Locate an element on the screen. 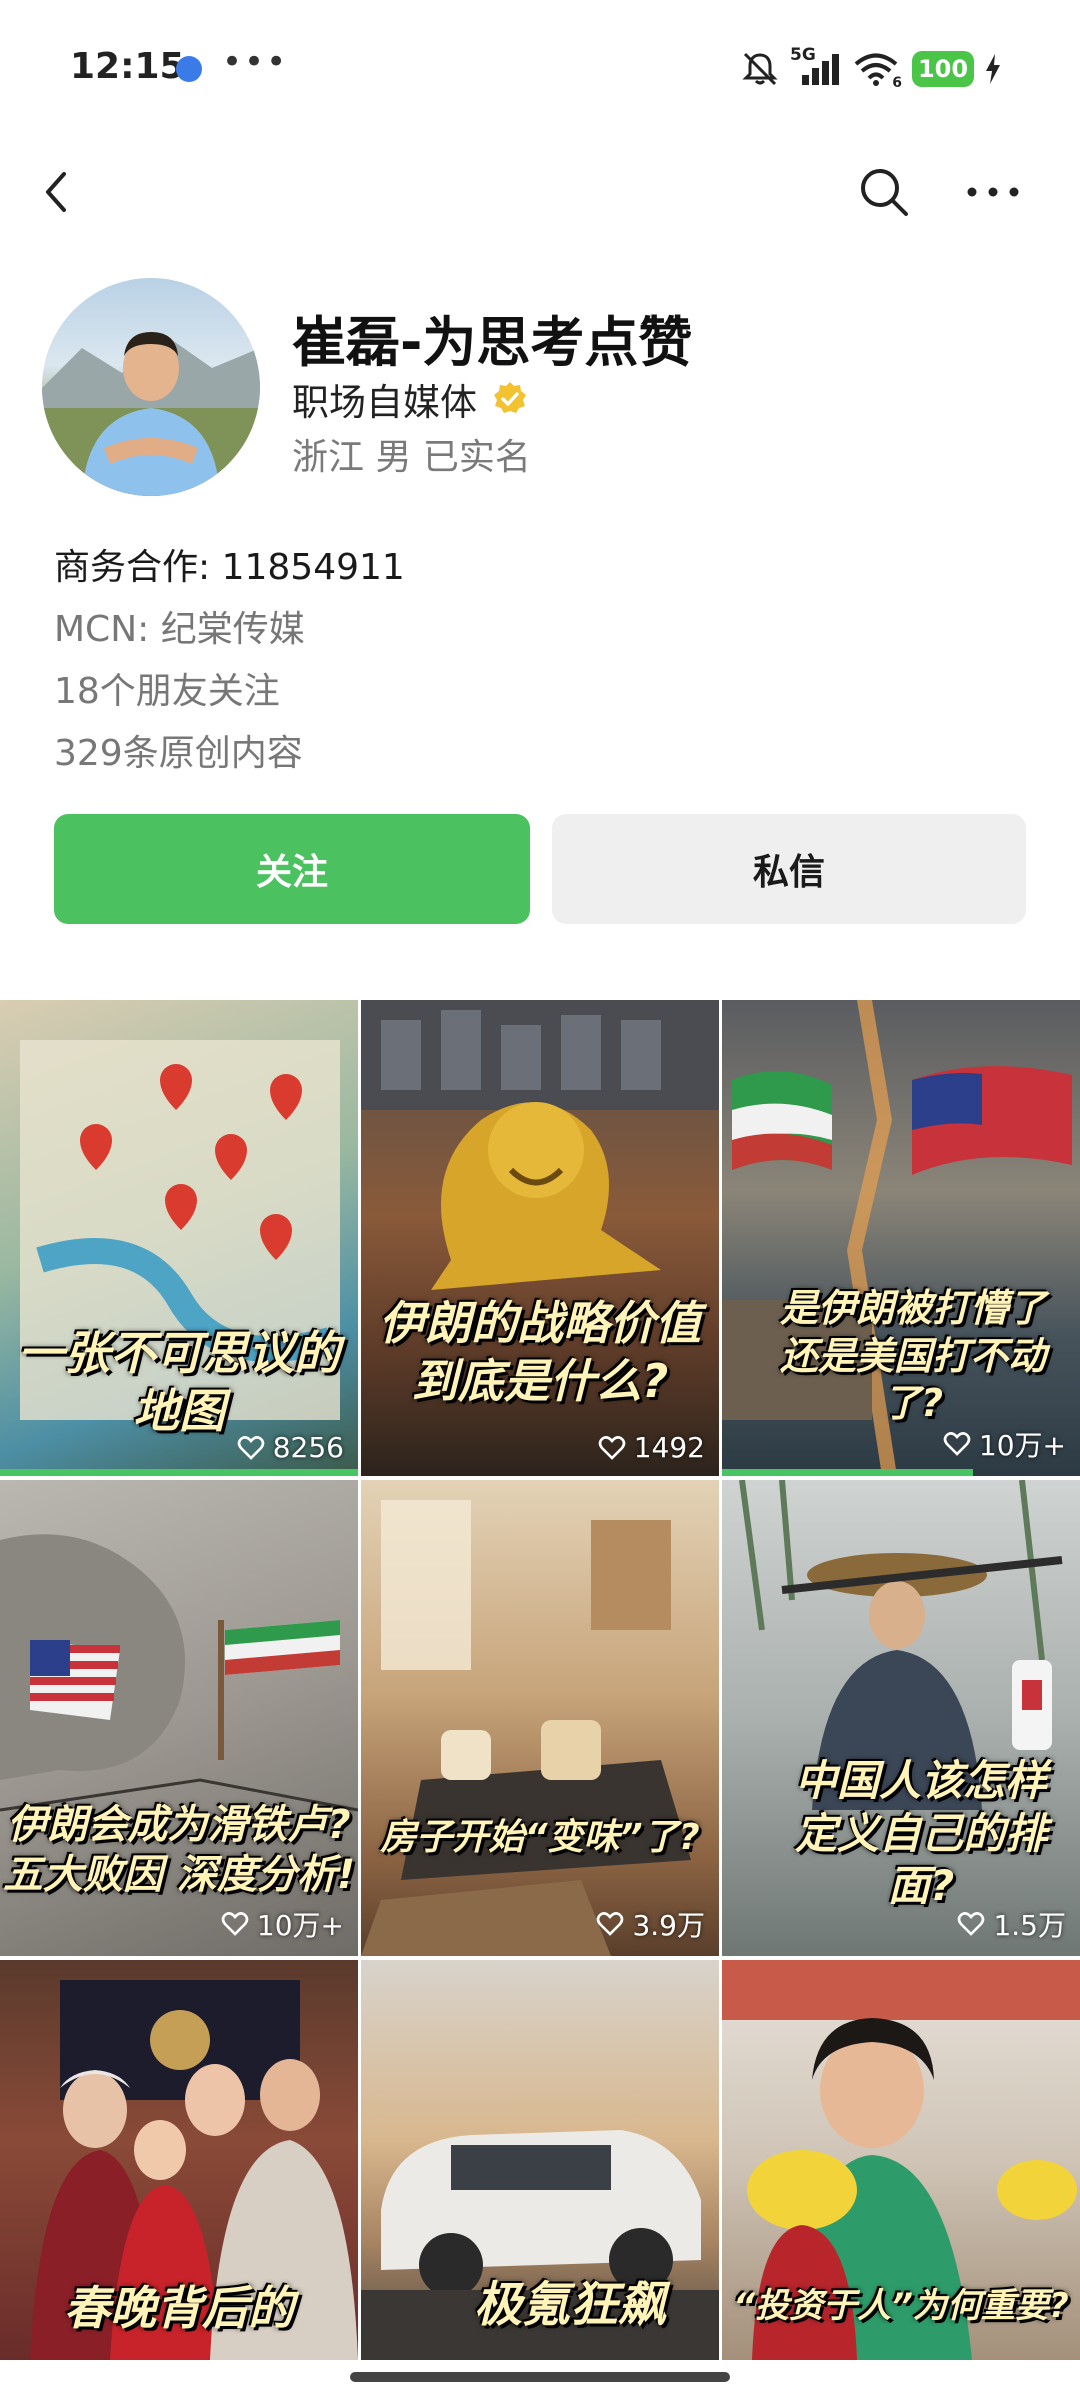 This screenshot has height=2400, width=1080. category-label: 职场自媒体 is located at coordinates (384, 402).